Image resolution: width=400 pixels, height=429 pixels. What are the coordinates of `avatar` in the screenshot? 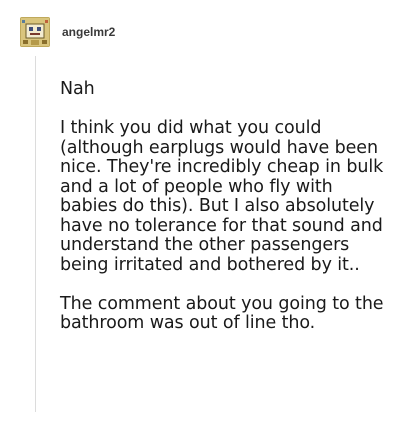 It's located at (35, 32).